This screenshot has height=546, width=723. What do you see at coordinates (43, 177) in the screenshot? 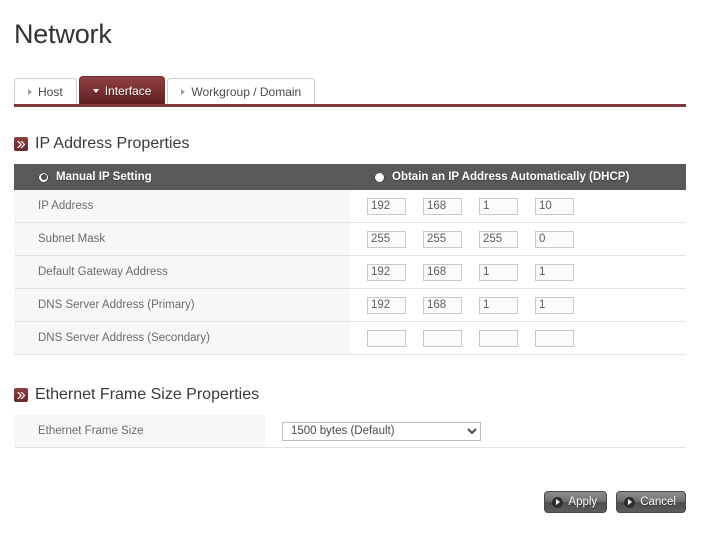
I see `manual-ip-radio` at bounding box center [43, 177].